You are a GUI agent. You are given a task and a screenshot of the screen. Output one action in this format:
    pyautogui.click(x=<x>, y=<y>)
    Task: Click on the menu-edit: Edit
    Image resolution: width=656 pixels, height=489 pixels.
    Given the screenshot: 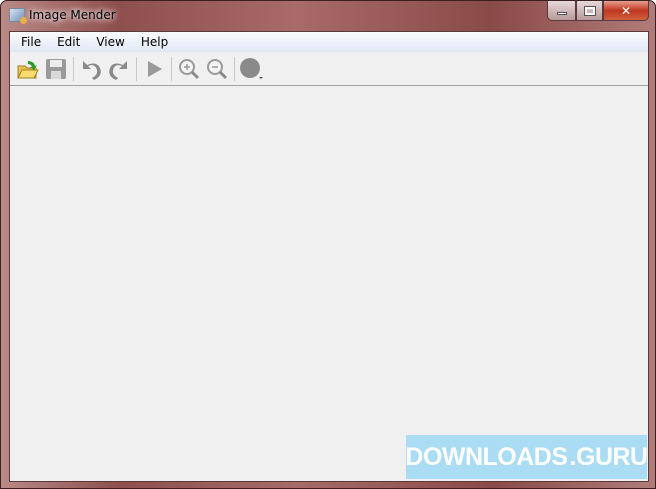 What is the action you would take?
    pyautogui.click(x=68, y=42)
    